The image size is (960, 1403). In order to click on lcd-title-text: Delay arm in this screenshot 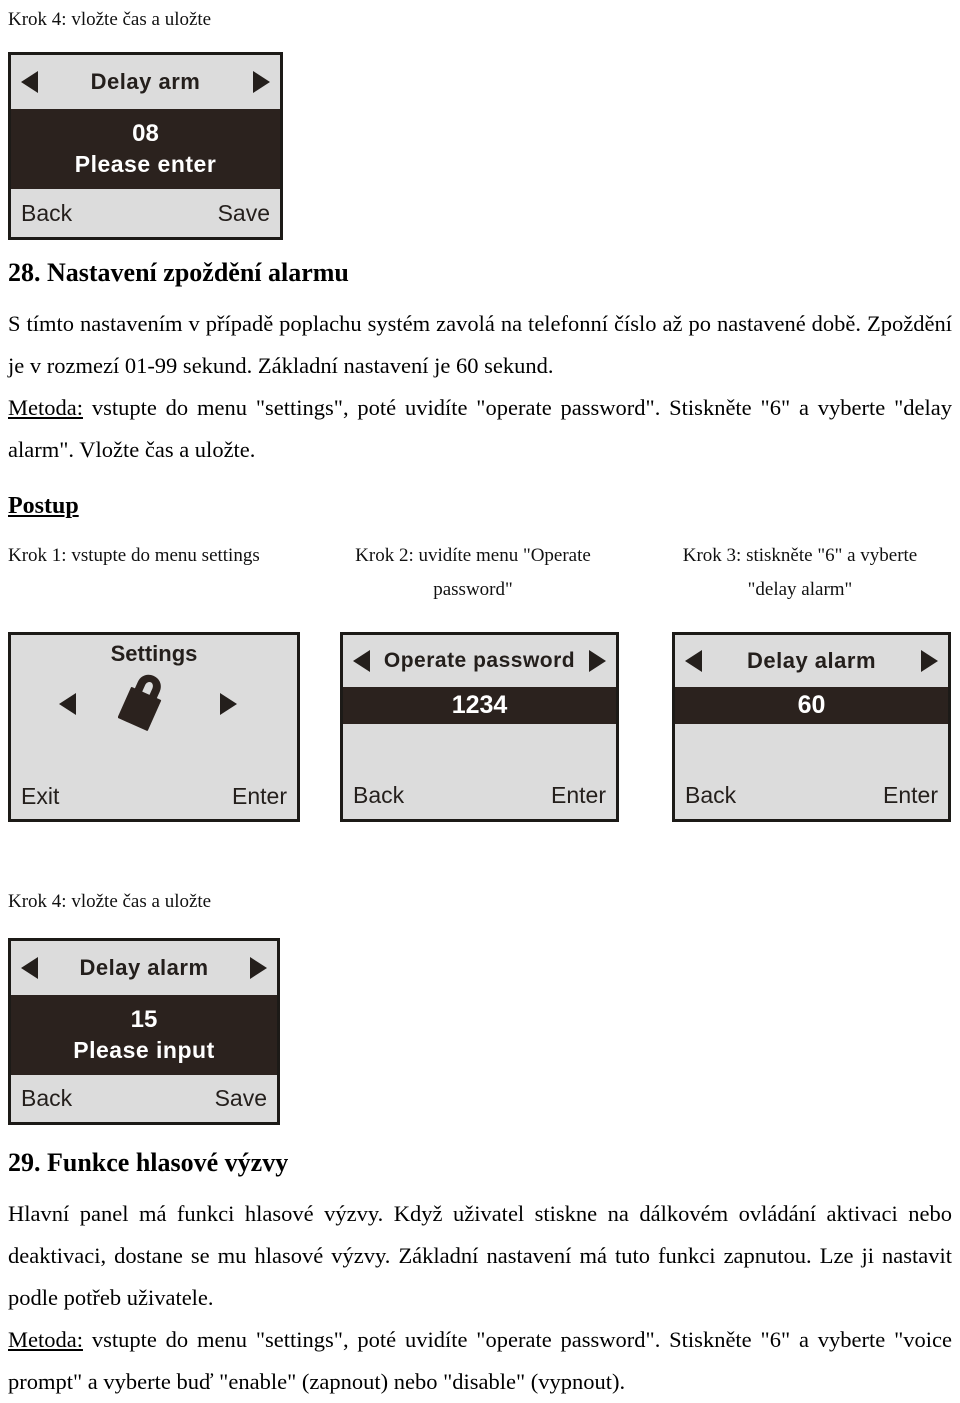, I will do `click(145, 81)`.